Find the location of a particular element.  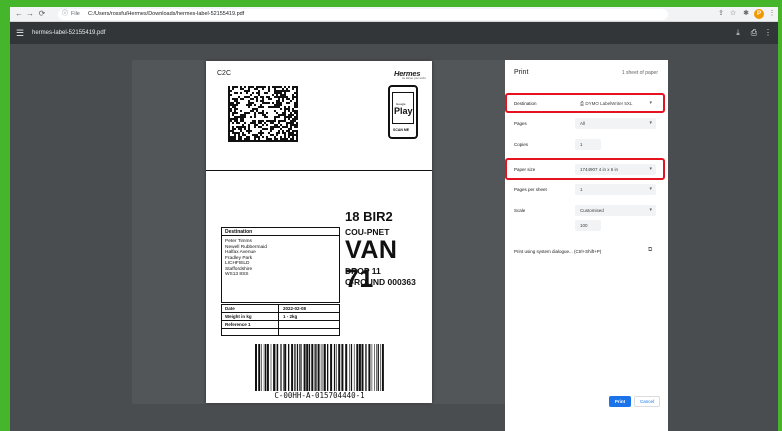

sheet-count: 1 sheet of paper is located at coordinates (639, 73).